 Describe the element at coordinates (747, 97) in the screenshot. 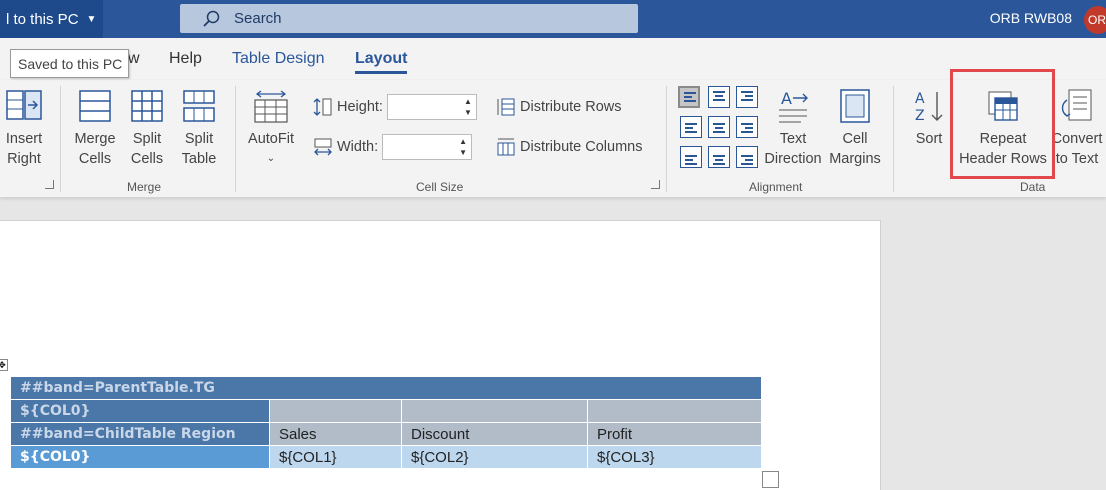

I see `align-top-right-button` at that location.